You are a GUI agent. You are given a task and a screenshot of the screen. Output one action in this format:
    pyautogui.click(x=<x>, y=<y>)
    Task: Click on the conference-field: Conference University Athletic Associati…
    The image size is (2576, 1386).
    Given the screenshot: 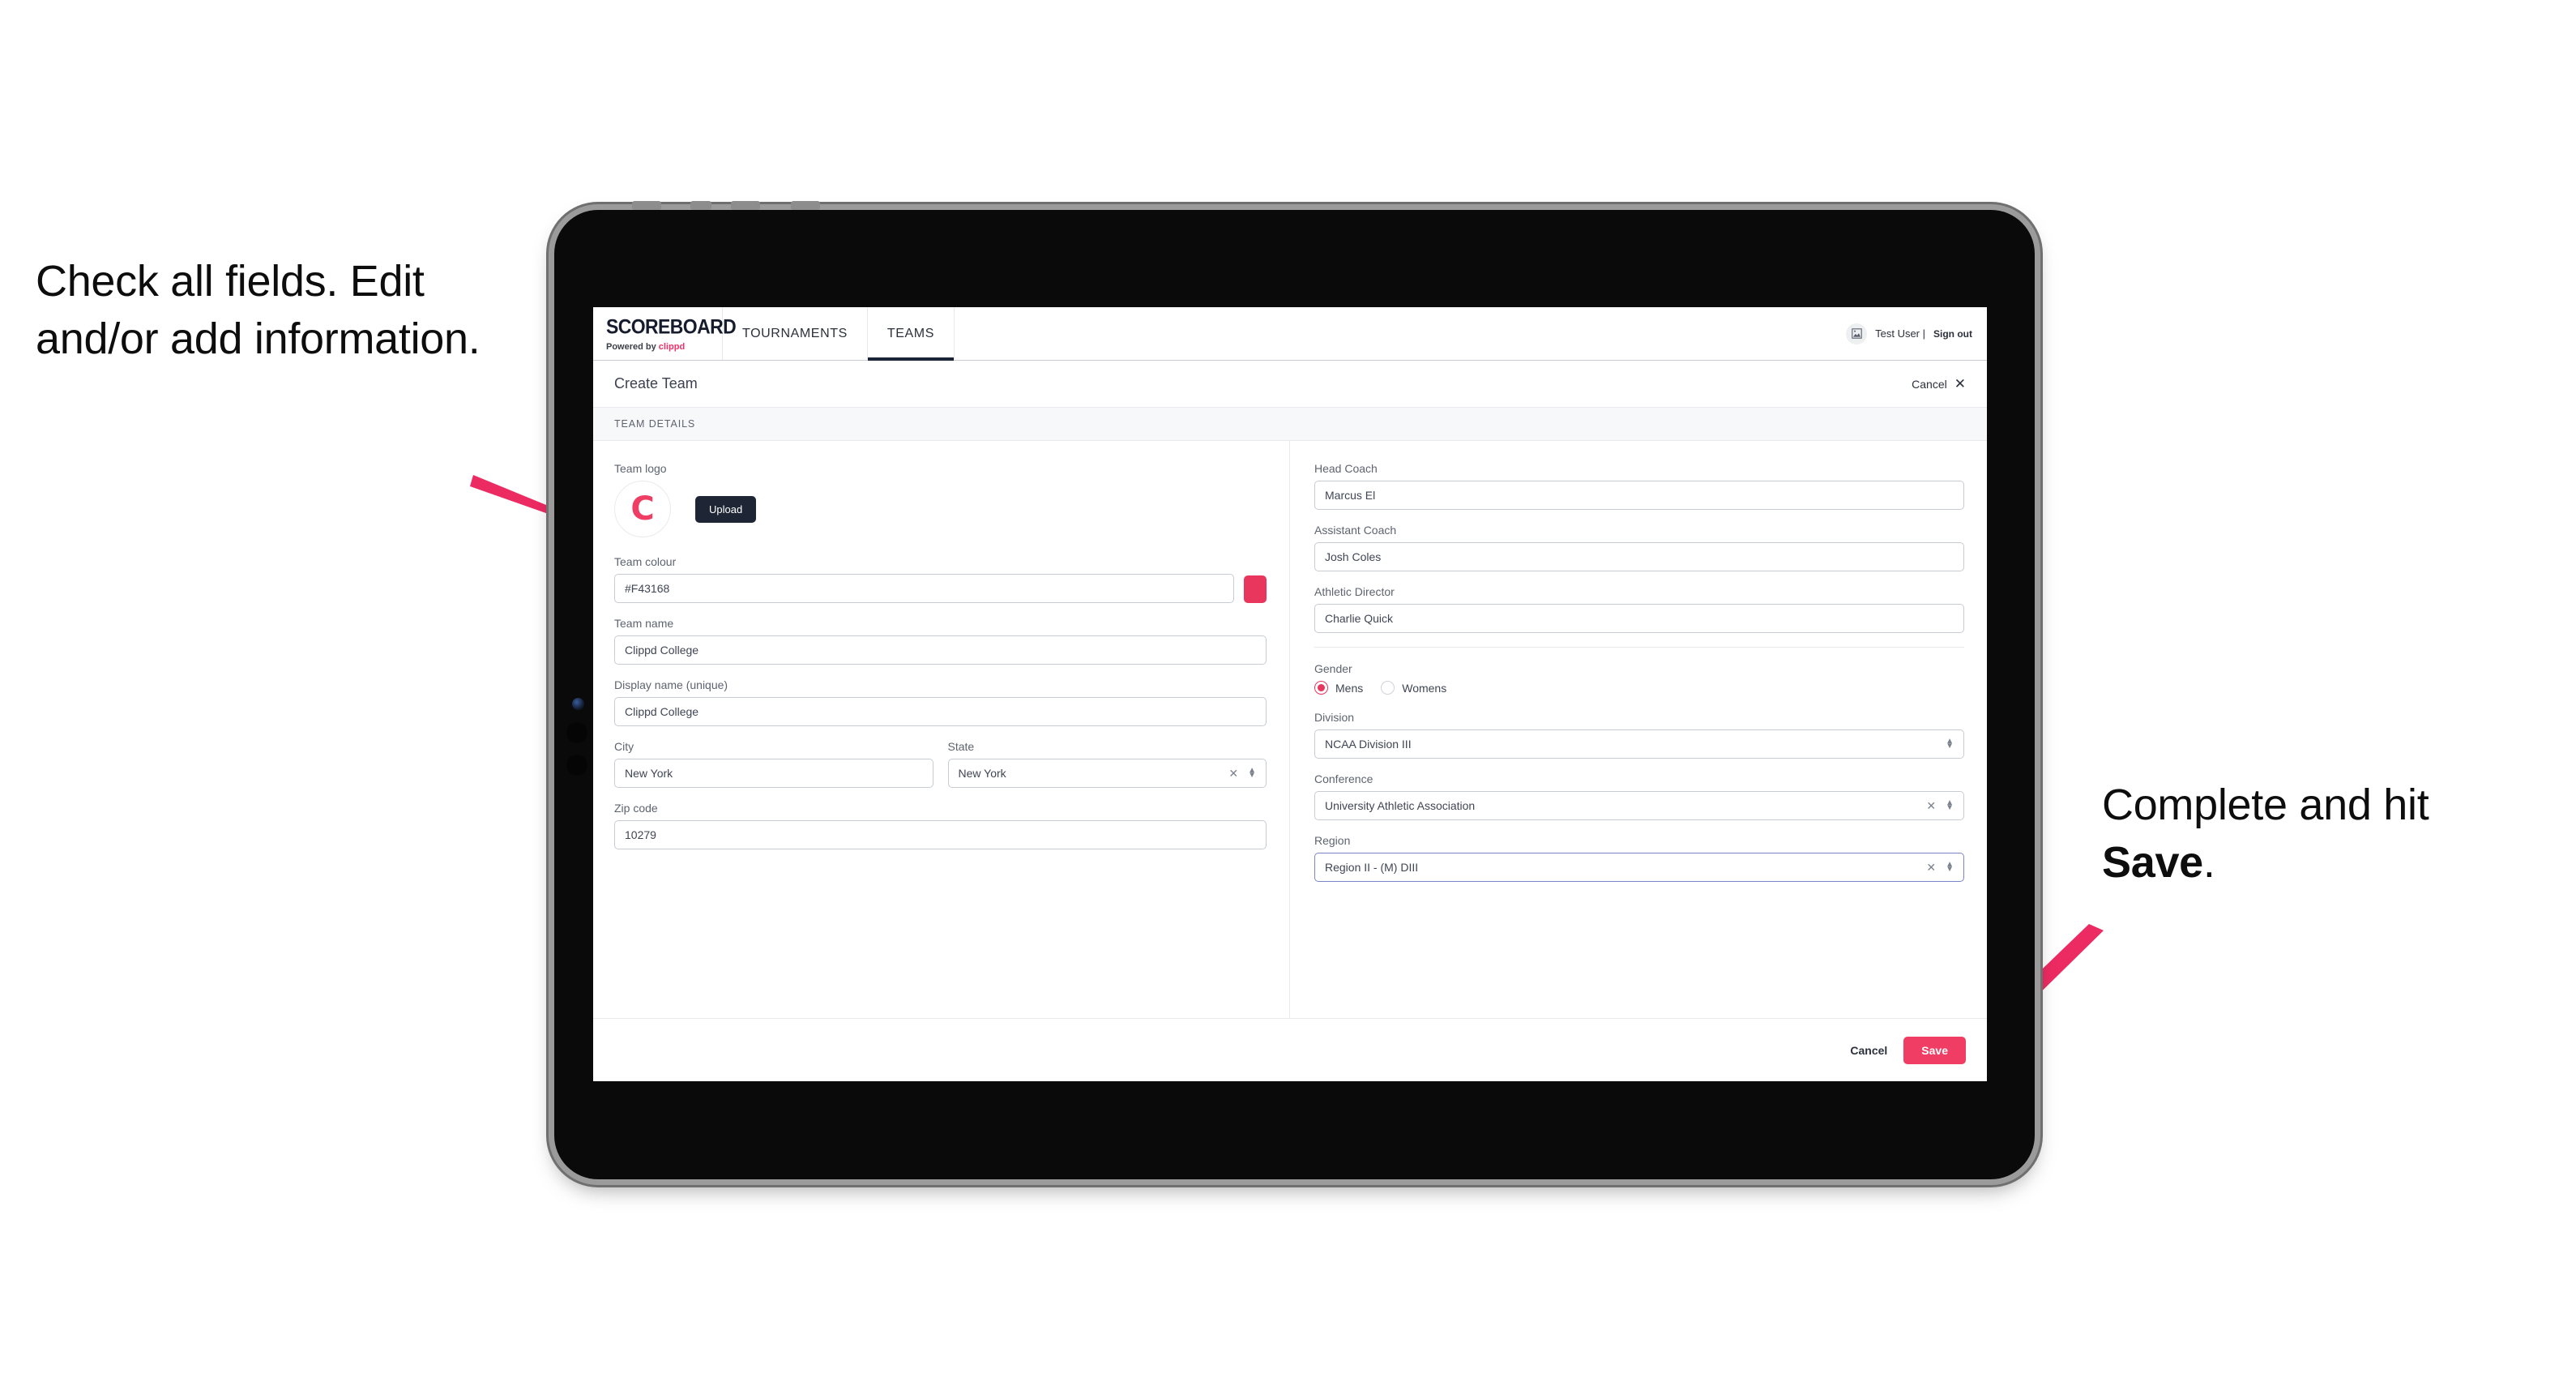 What is the action you would take?
    pyautogui.click(x=1639, y=796)
    